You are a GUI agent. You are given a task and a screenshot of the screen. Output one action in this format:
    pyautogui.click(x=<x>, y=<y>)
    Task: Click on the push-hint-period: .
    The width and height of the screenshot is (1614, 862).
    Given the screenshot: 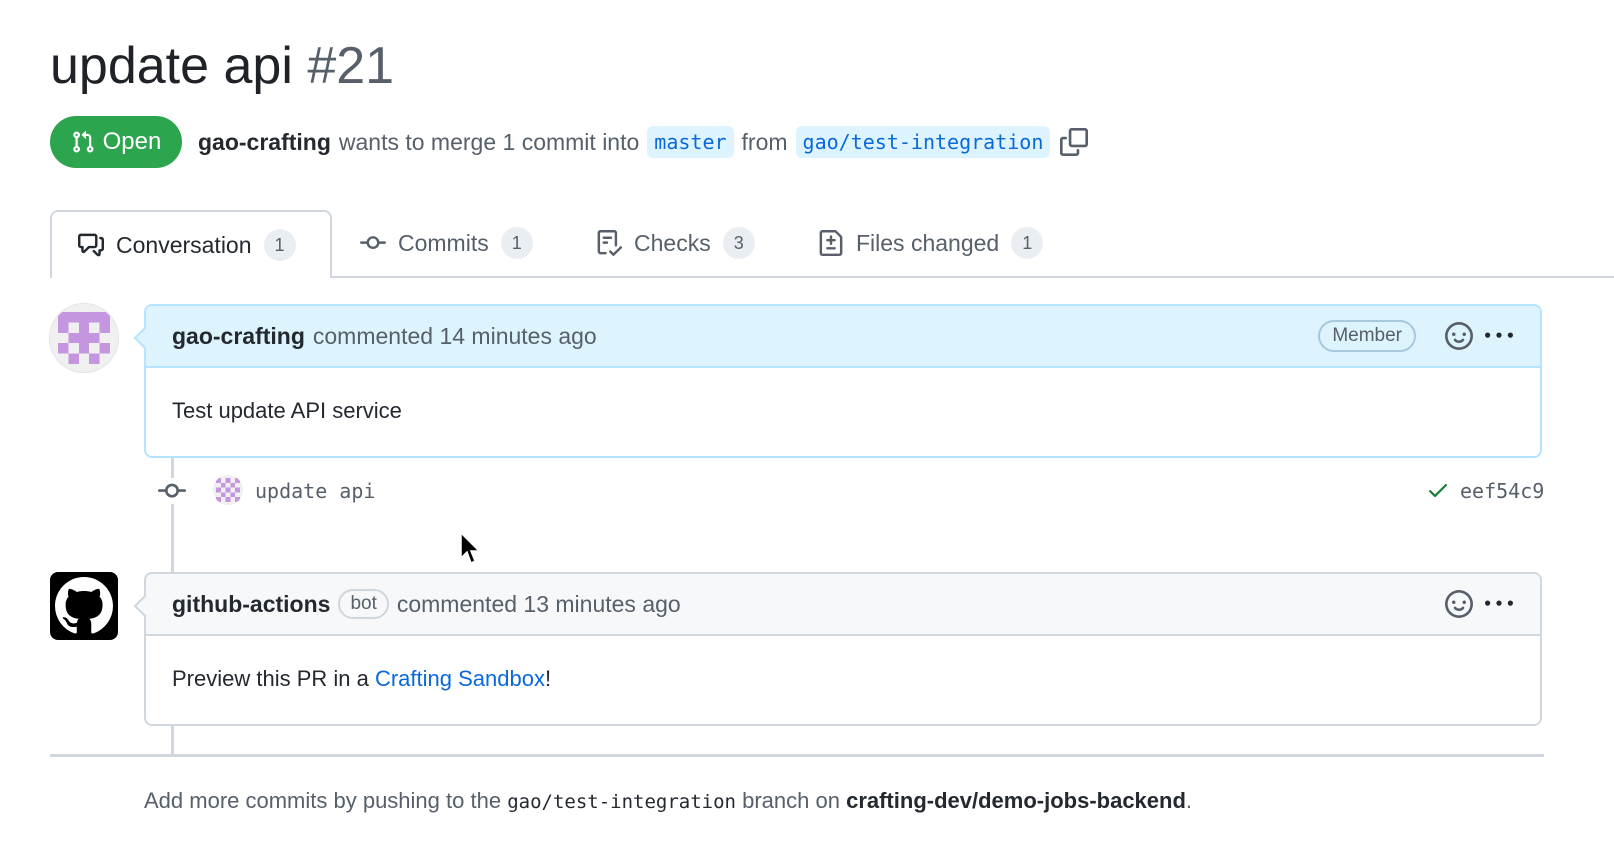 What is the action you would take?
    pyautogui.click(x=1189, y=800)
    